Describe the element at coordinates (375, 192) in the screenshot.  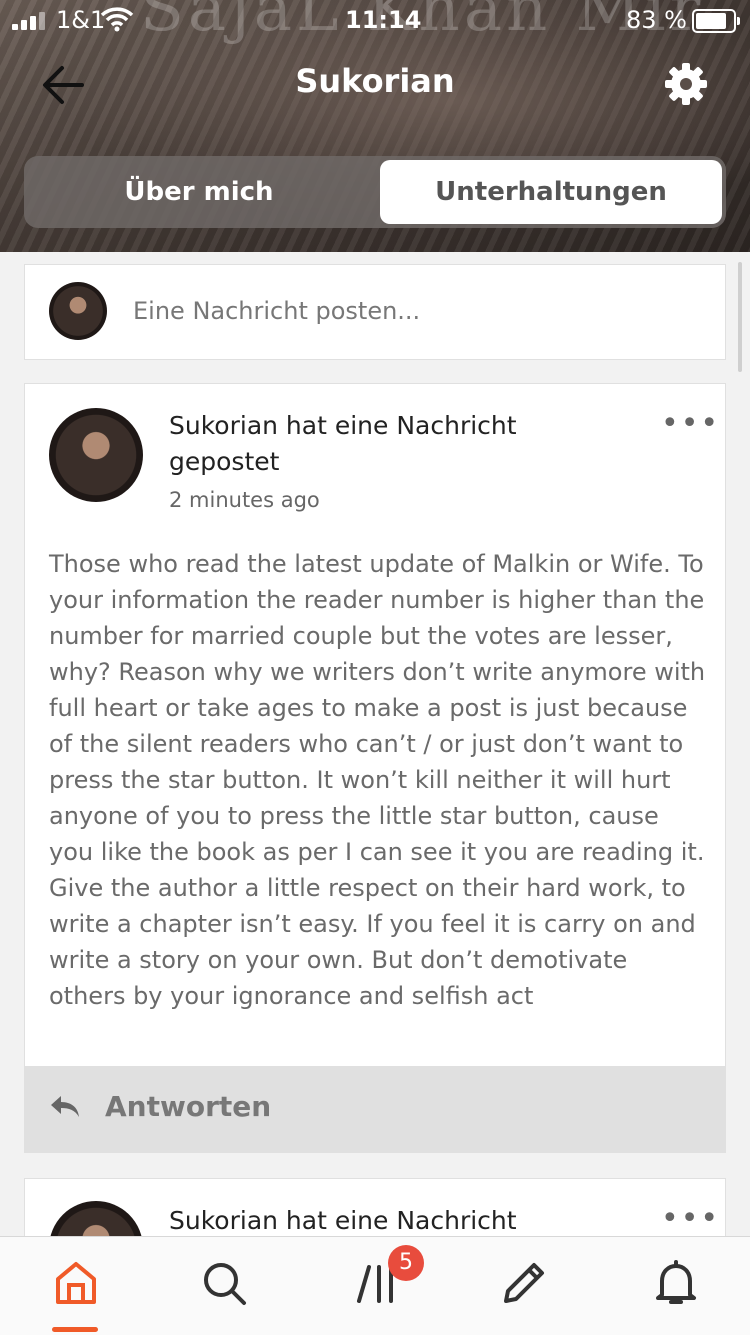
I see `profile-segmented-control: Über mich Unterhaltungen` at that location.